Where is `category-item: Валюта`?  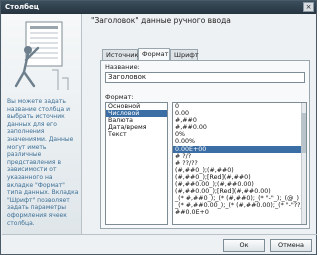
category-item: Валюта is located at coordinates (136, 120).